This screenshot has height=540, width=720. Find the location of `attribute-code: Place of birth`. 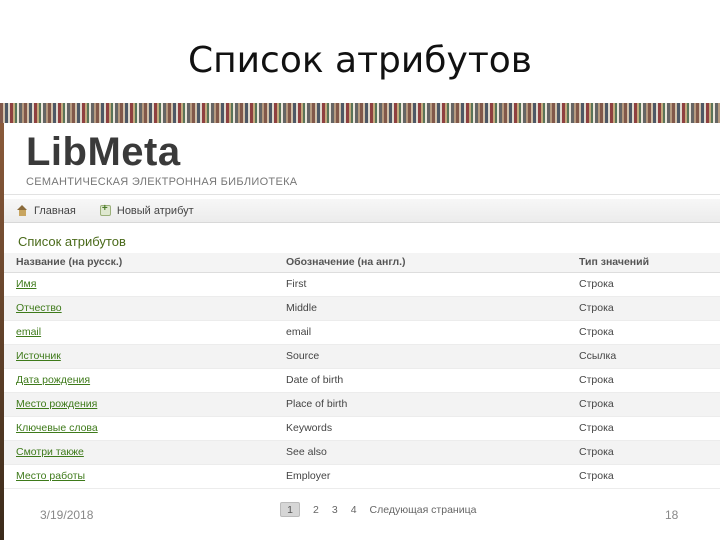

attribute-code: Place of birth is located at coordinates (420, 404).